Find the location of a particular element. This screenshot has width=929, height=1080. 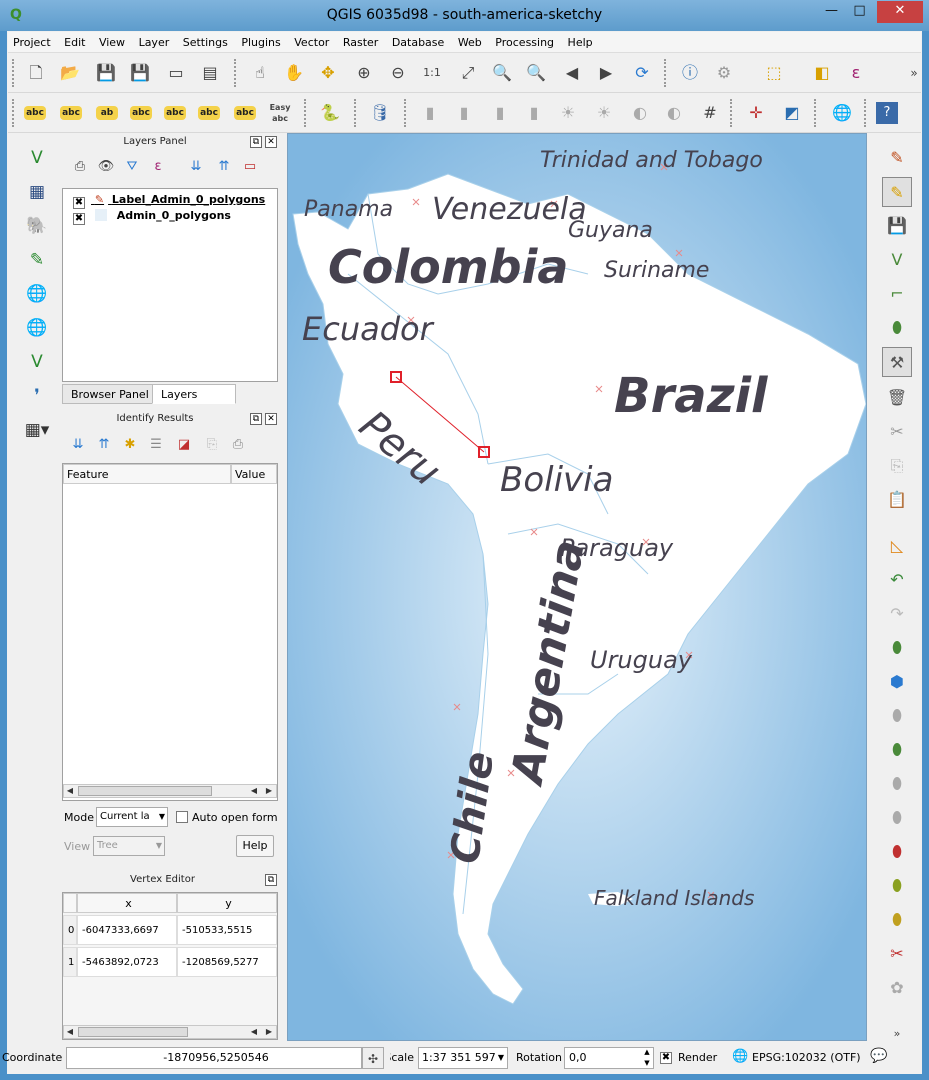

open-project-icon: 📂 is located at coordinates (70, 73).